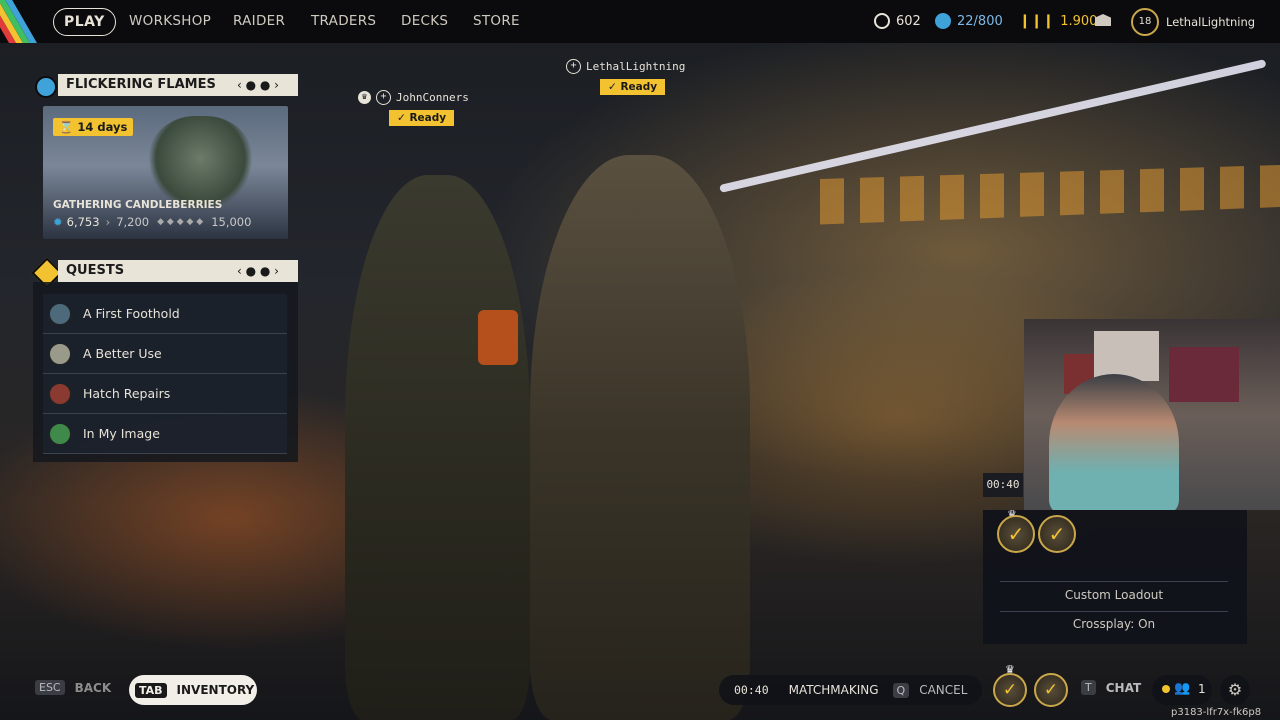  I want to click on hourglass-icon: ⌛, so click(66, 127).